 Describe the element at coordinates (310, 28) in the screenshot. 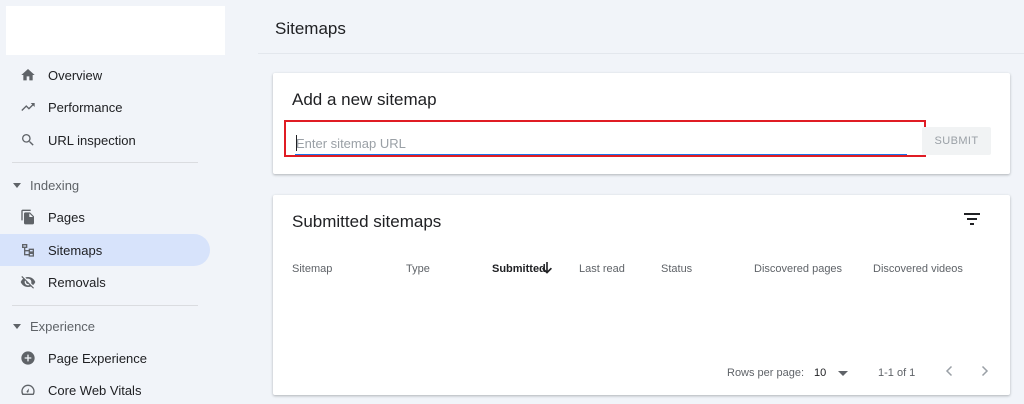

I see `page-title: Sitemaps` at that location.